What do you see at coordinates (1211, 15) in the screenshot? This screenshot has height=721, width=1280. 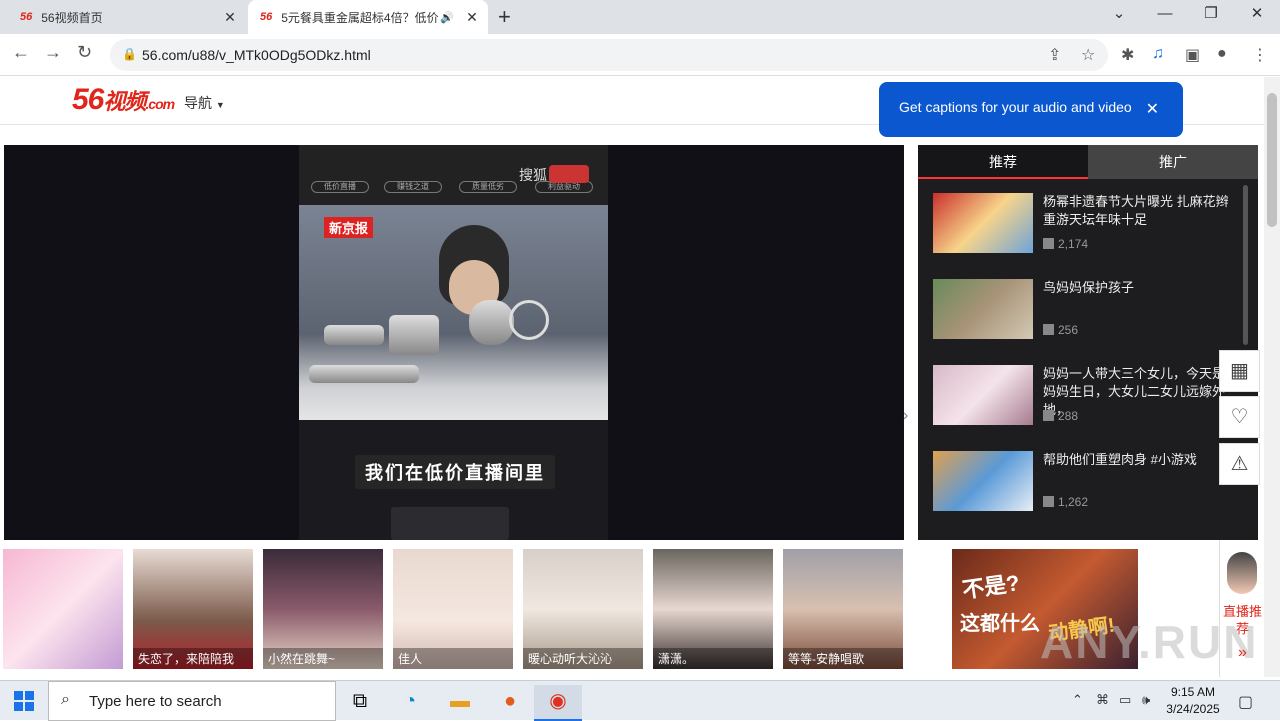 I see `restore-button: ❐` at bounding box center [1211, 15].